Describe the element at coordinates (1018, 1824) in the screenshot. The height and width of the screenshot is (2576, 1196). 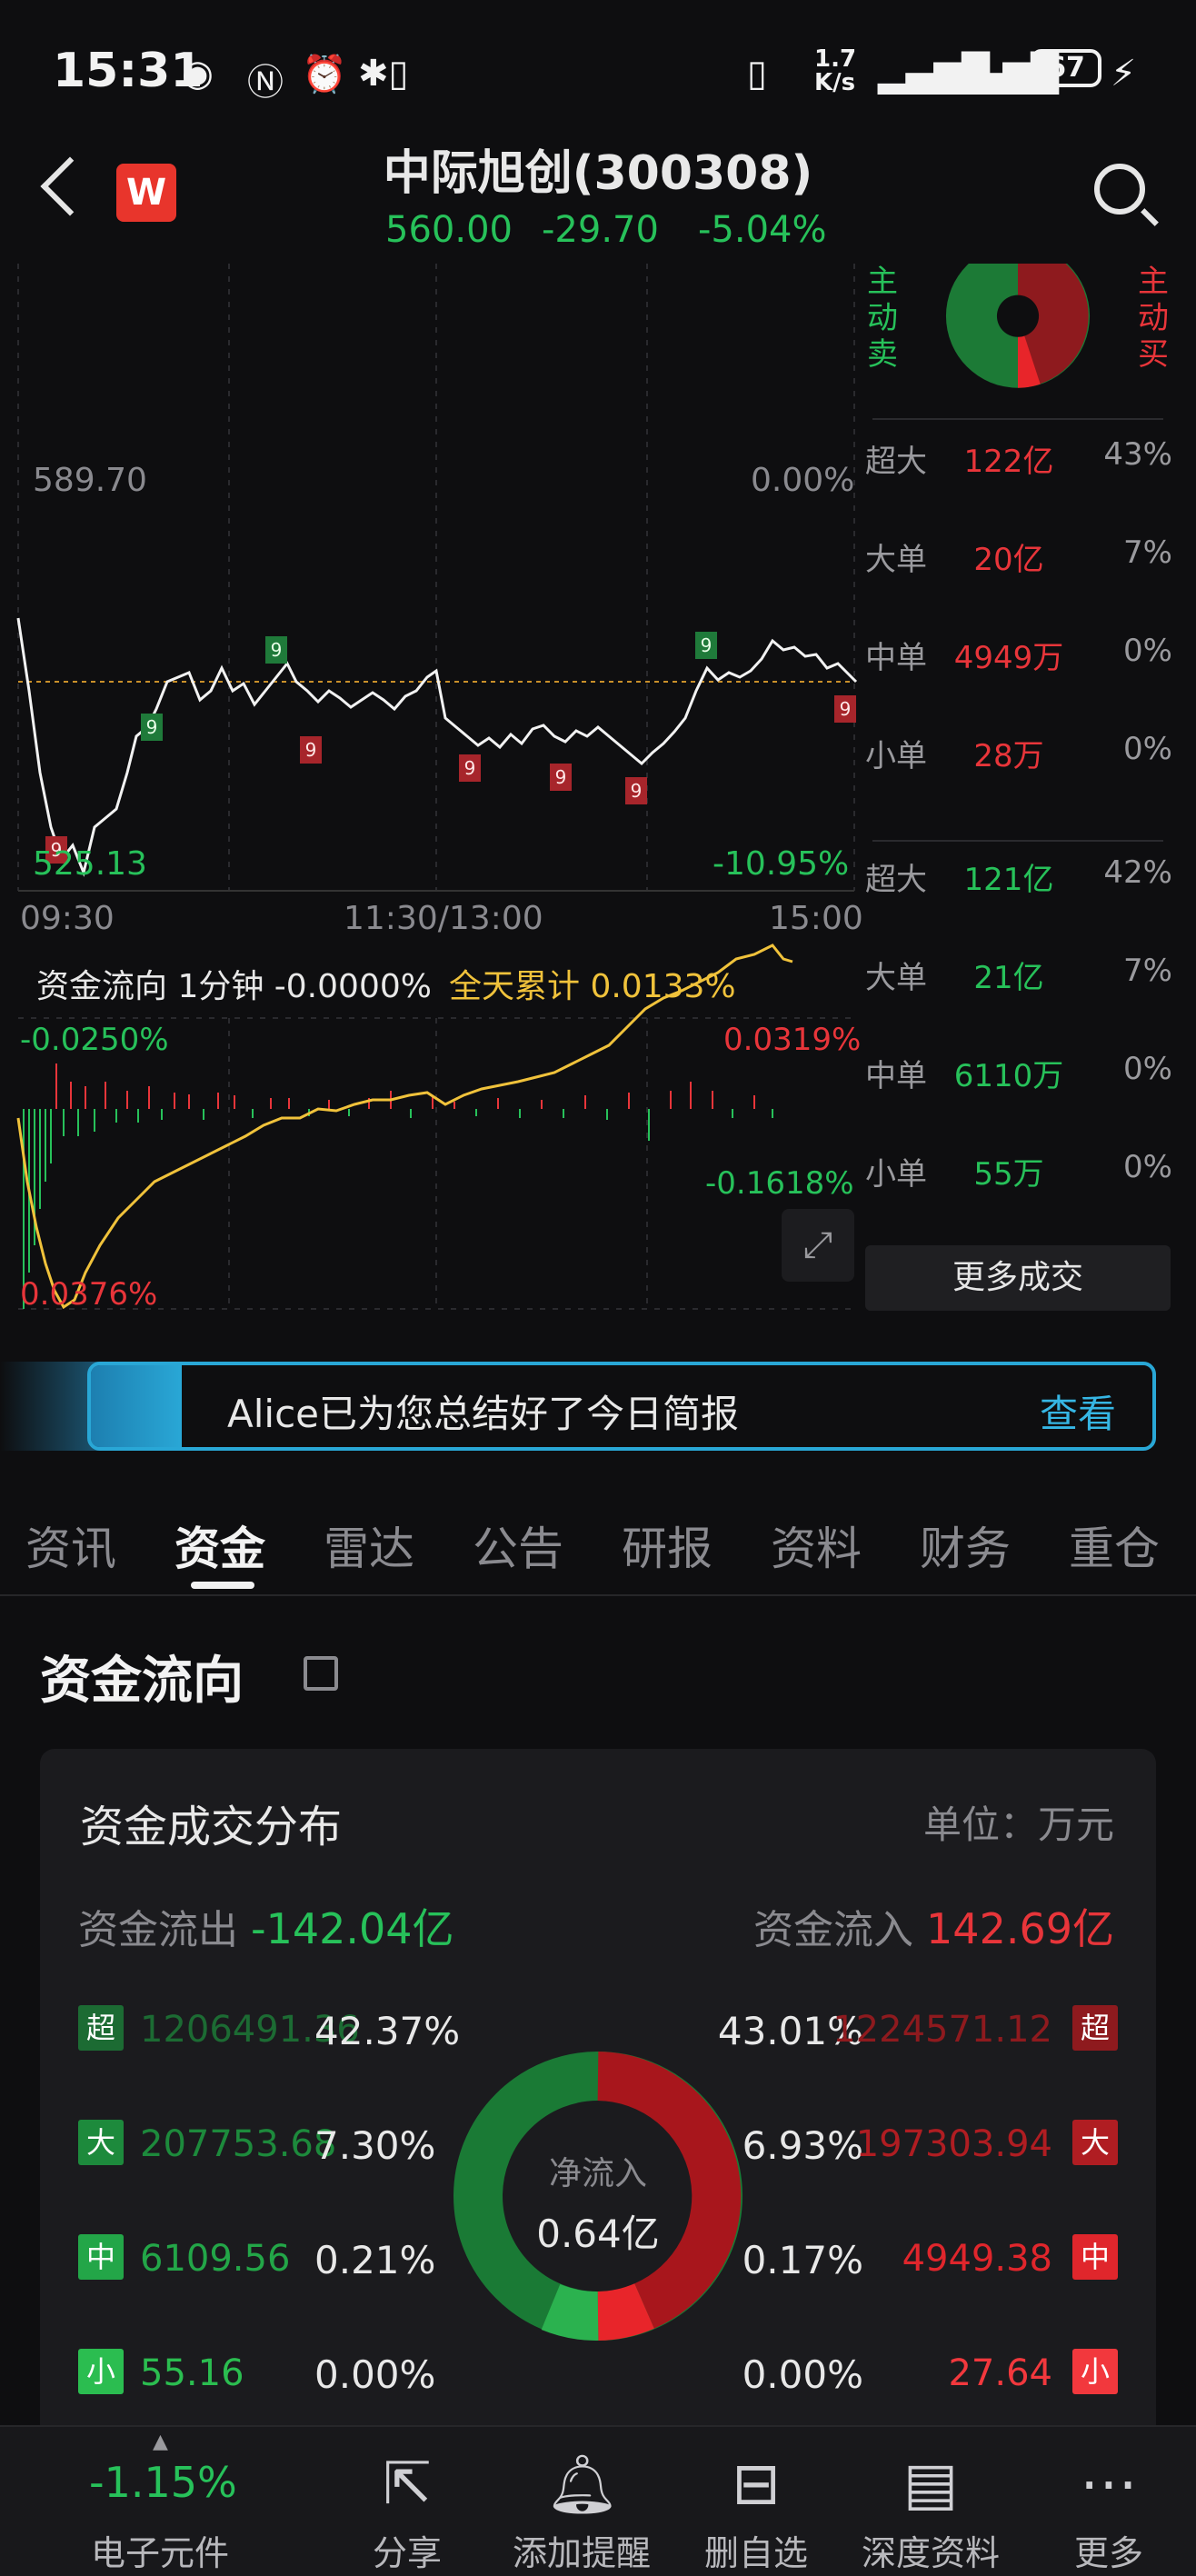
I see `card-unit: 单位：万元` at that location.